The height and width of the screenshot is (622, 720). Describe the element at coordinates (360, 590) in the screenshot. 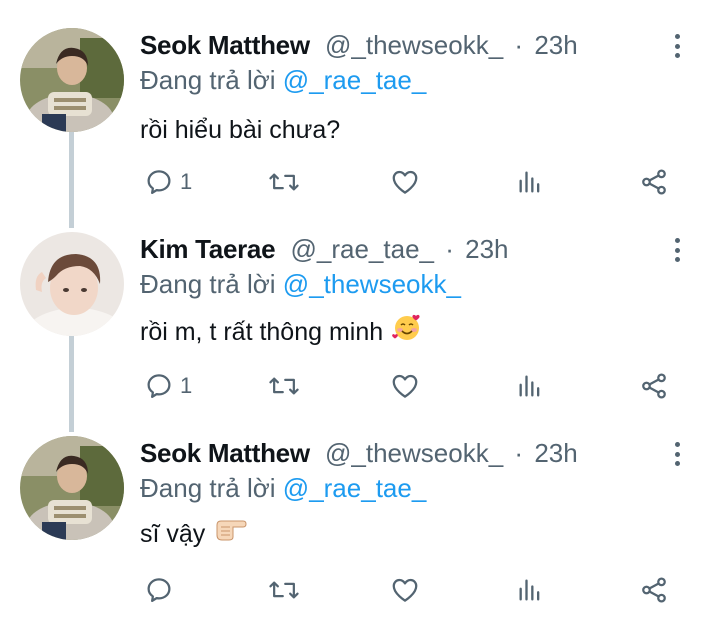

I see `action-bar` at that location.